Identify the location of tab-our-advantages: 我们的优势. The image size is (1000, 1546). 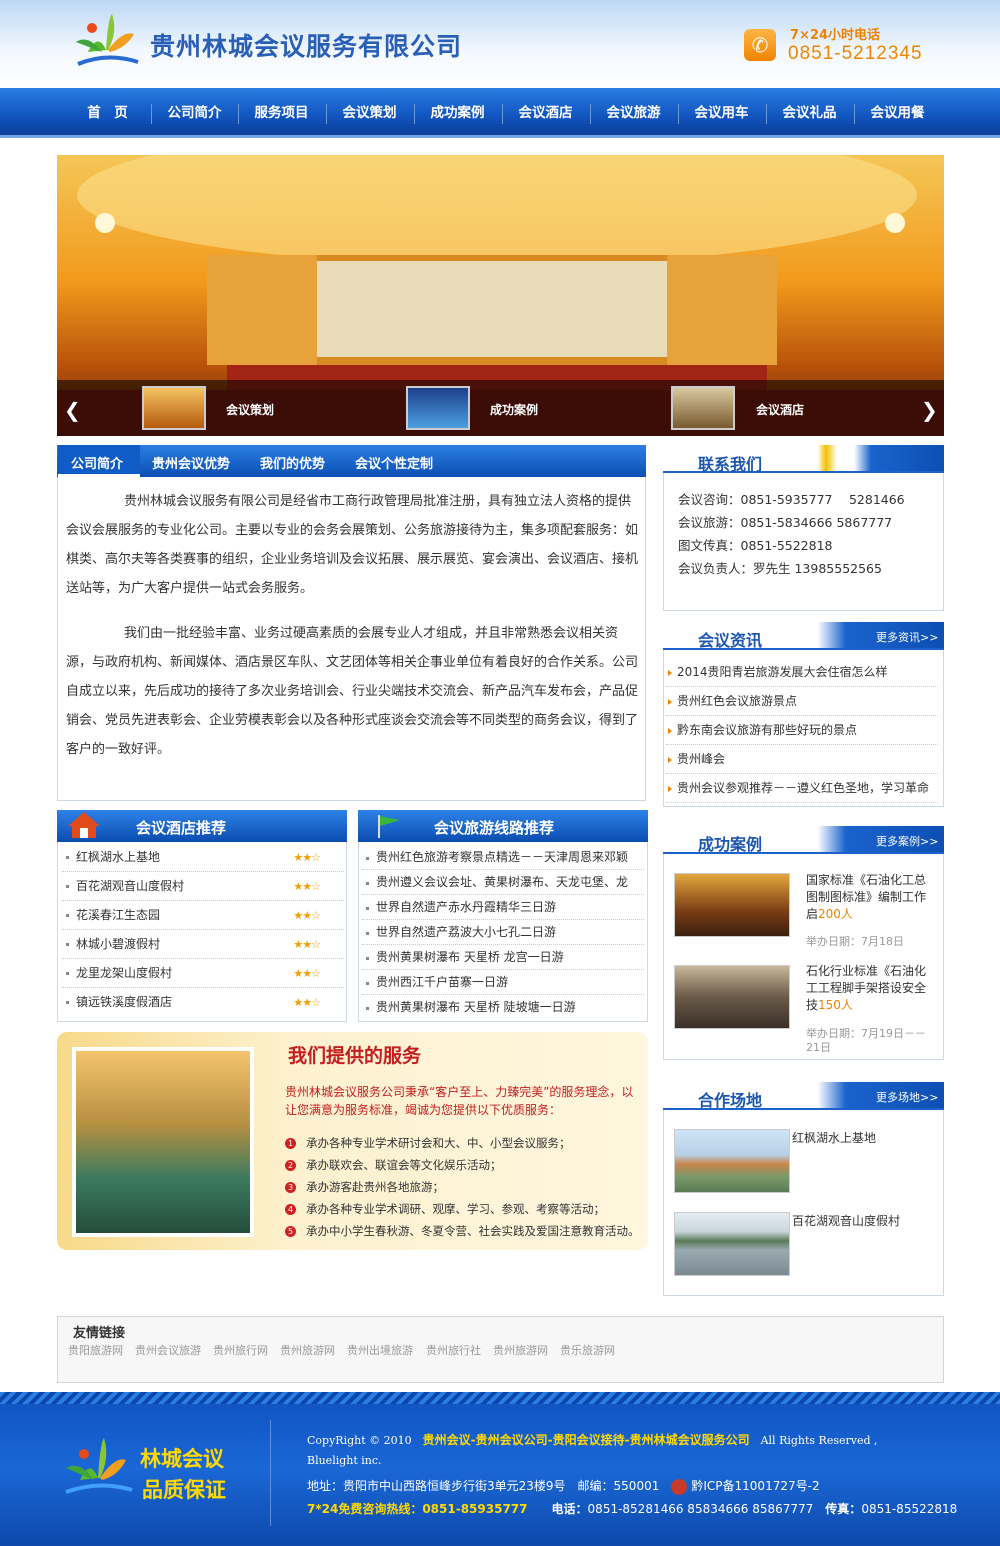
(292, 462).